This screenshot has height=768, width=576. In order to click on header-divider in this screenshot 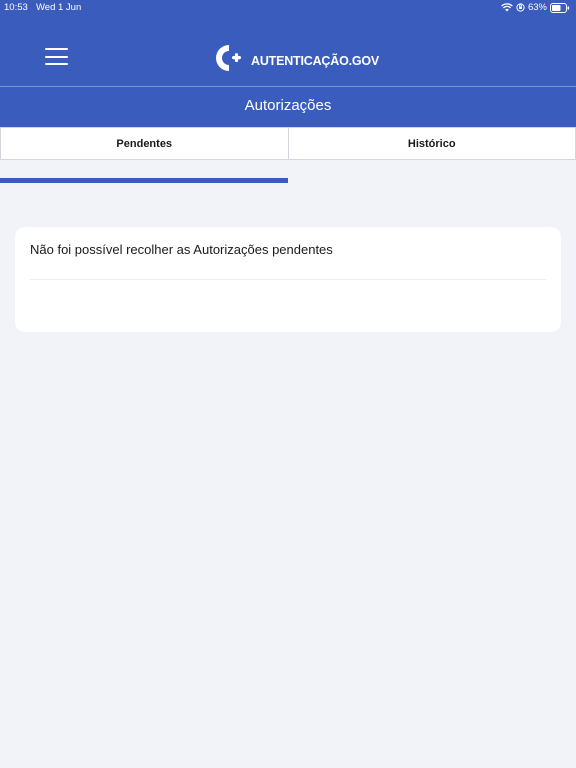, I will do `click(288, 86)`.